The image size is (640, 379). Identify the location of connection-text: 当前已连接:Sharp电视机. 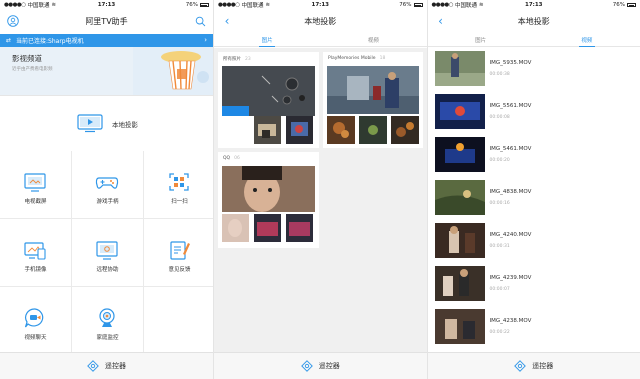
(50, 41).